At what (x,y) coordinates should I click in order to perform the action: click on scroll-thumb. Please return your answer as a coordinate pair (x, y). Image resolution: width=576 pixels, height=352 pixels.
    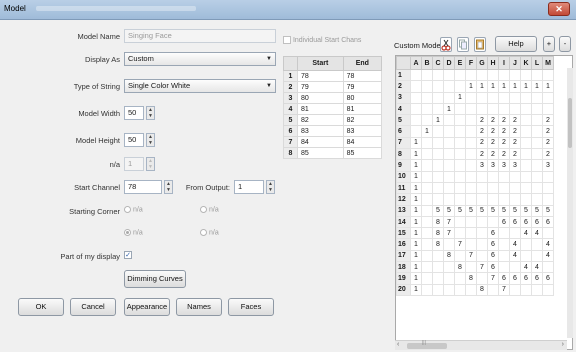
    Looking at the image, I should click on (570, 123).